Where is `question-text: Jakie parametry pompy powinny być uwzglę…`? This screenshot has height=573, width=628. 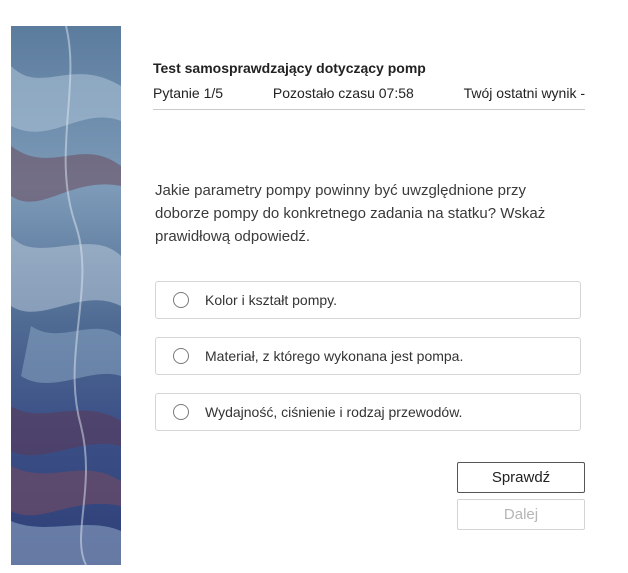
question-text: Jakie parametry pompy powinny być uwzglę… is located at coordinates (350, 213).